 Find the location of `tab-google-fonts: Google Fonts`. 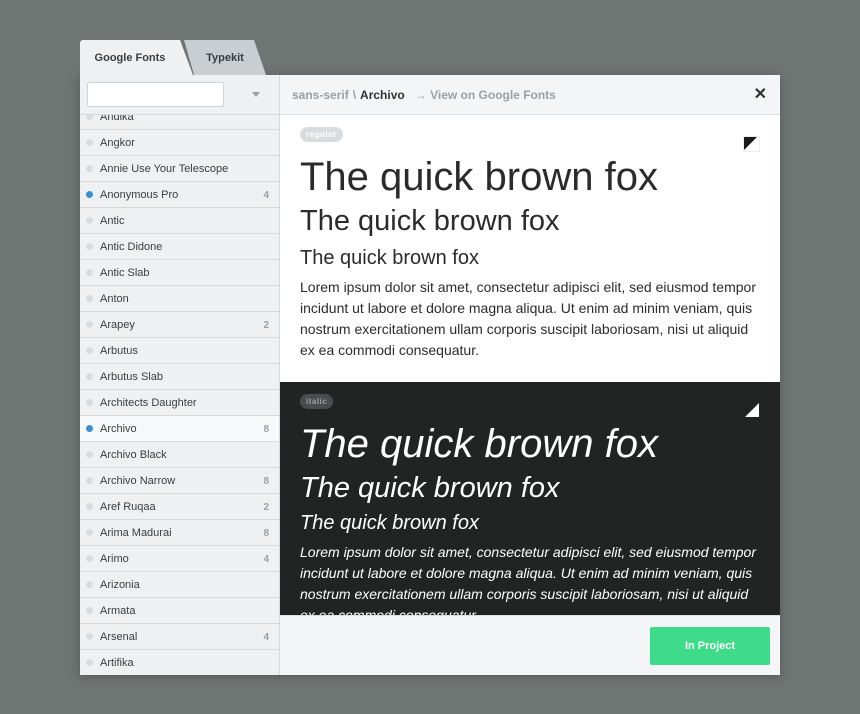

tab-google-fonts: Google Fonts is located at coordinates (136, 57).